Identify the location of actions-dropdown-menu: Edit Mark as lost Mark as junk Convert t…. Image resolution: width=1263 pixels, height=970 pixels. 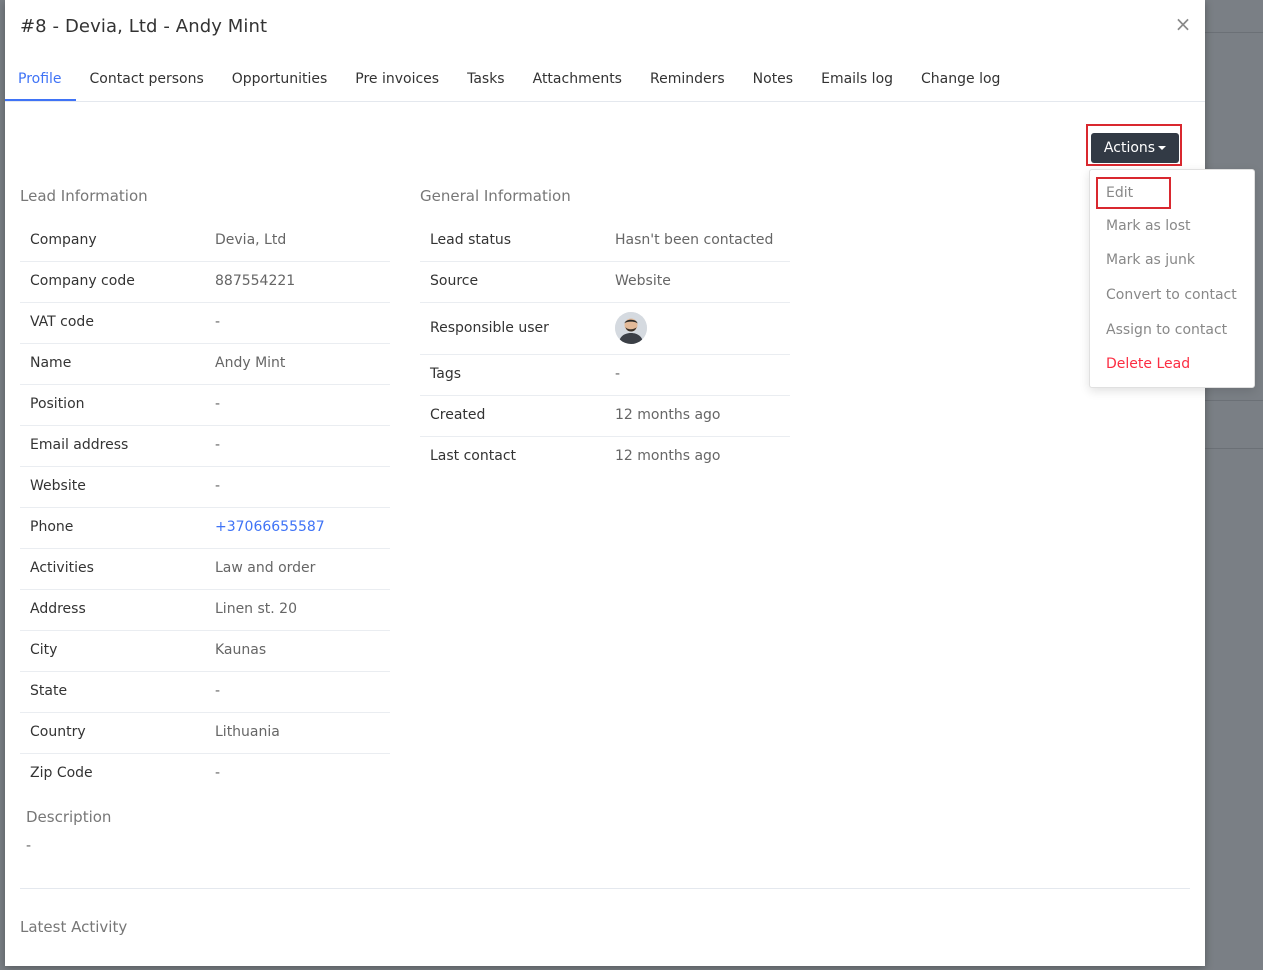
(1172, 278).